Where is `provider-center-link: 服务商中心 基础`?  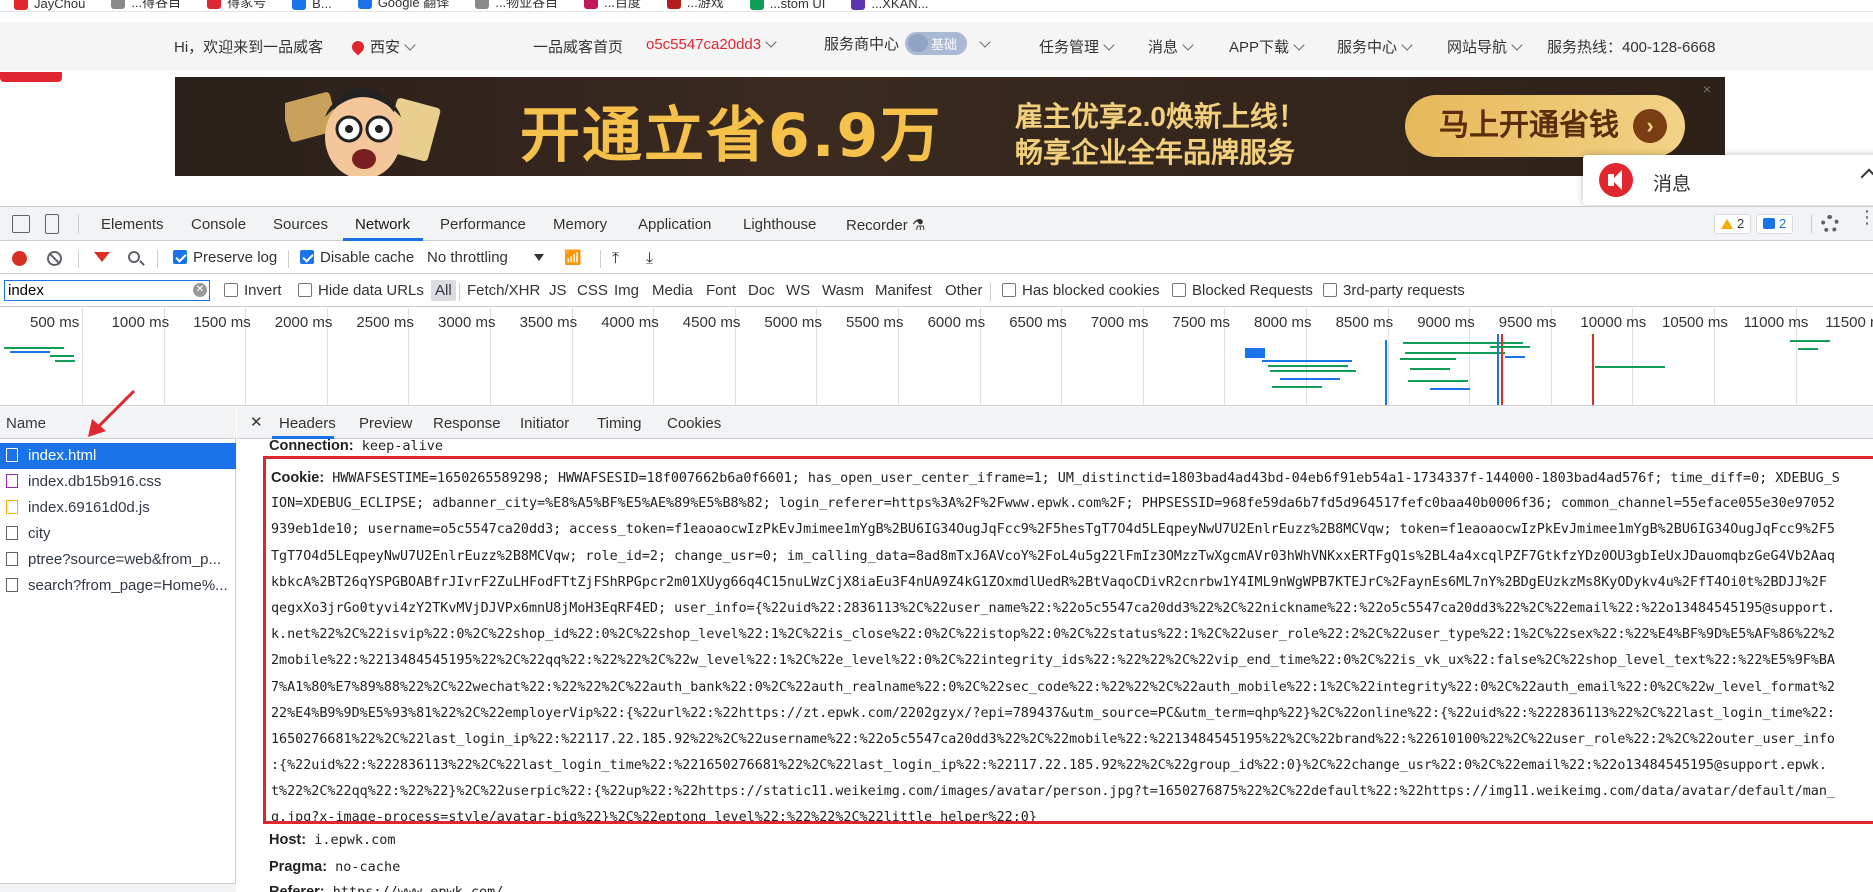 provider-center-link: 服务商中心 基础 is located at coordinates (907, 43).